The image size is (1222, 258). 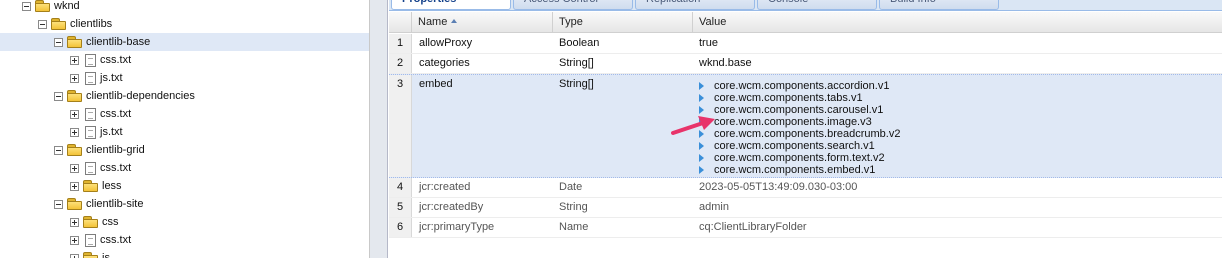 What do you see at coordinates (805, 208) in the screenshot?
I see `table-row: 5 jcr:createdBy String admin` at bounding box center [805, 208].